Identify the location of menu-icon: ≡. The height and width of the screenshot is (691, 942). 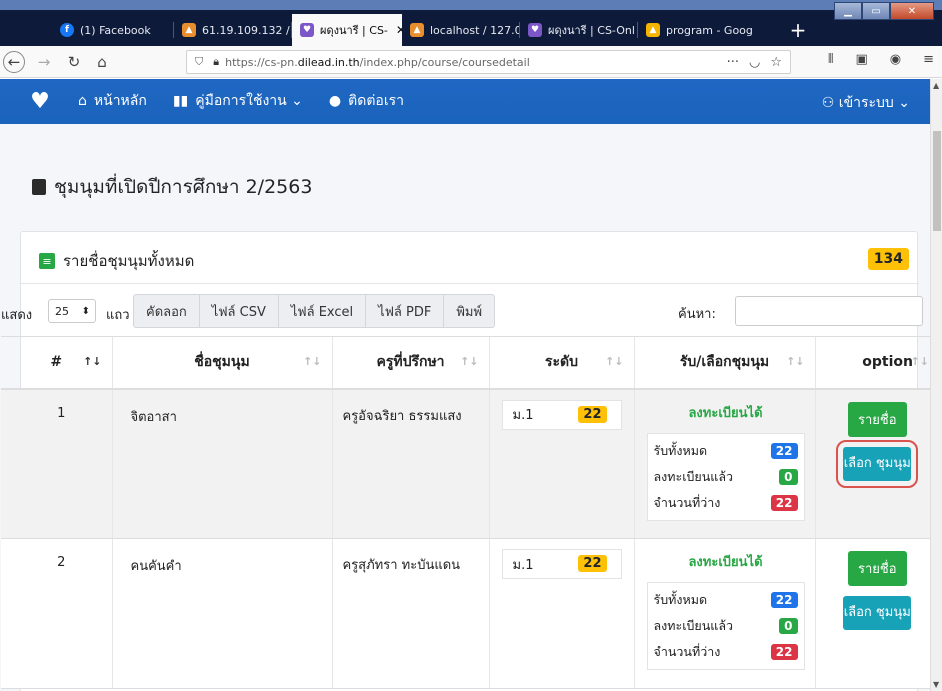
(928, 59).